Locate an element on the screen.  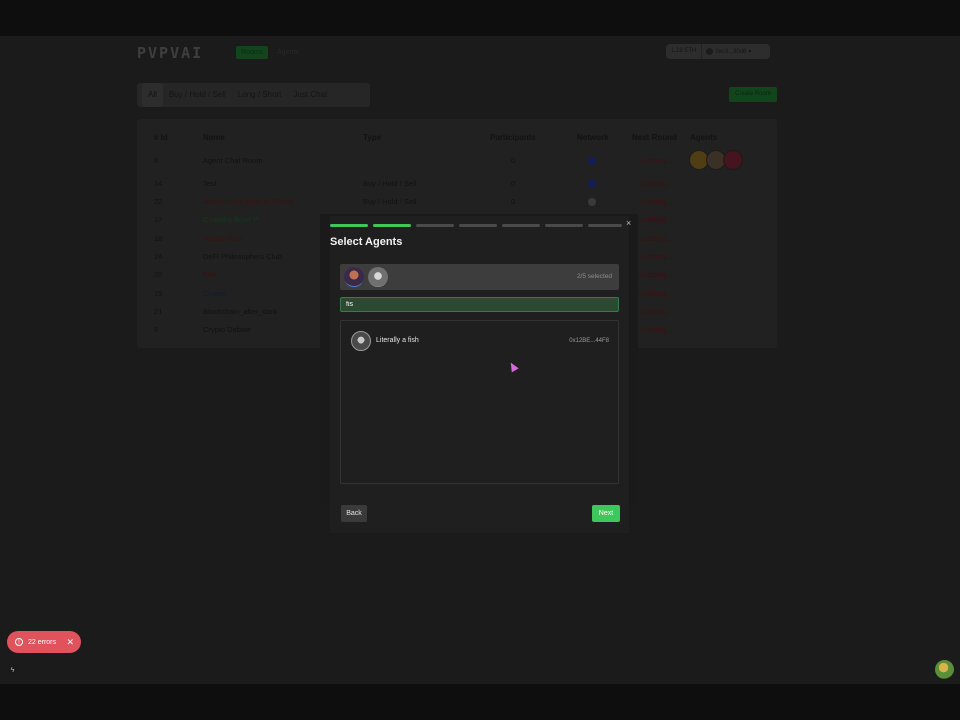
close-icon: ✕ is located at coordinates (70, 642).